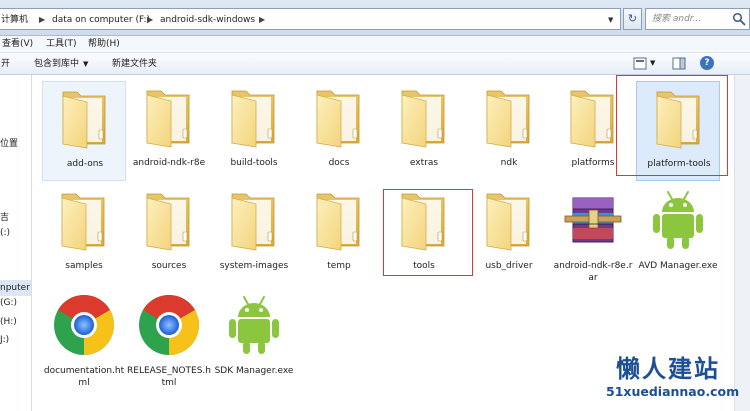 This screenshot has width=750, height=411. I want to click on command-bar: 开 包含到库中 ▼ 新建文件夹 ▼ ?, so click(375, 64).